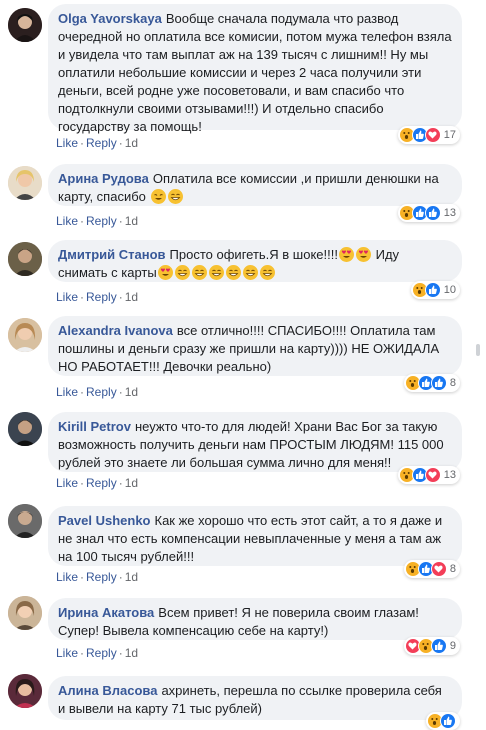 Image resolution: width=486 pixels, height=730 pixels. Describe the element at coordinates (253, 254) in the screenshot. I see `comment-text: Просто офигеть.Я в шоке!!!!` at that location.